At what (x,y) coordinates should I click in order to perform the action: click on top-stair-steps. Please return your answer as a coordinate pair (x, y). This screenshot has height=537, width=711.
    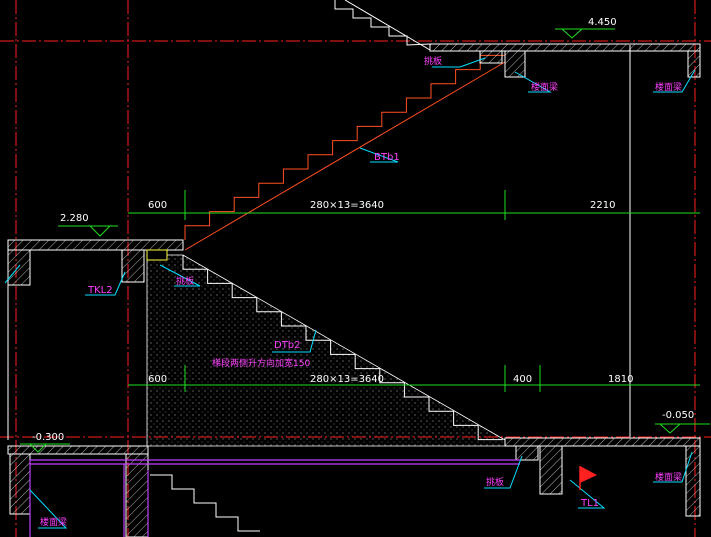
    Looking at the image, I should click on (382, 25).